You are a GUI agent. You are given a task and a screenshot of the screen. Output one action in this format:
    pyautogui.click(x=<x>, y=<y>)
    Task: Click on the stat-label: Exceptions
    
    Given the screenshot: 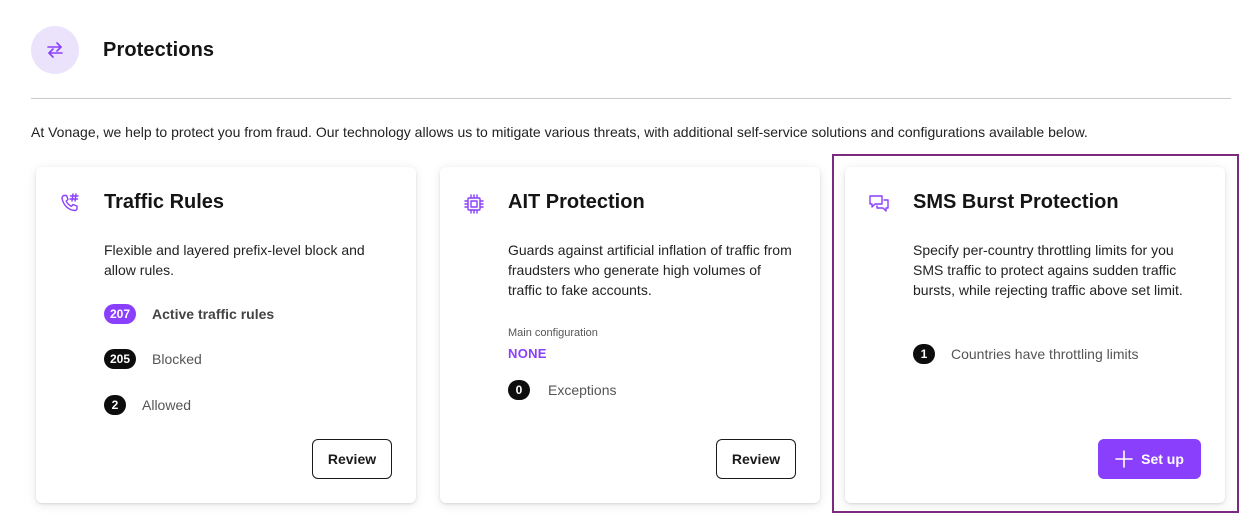 What is the action you would take?
    pyautogui.click(x=582, y=390)
    